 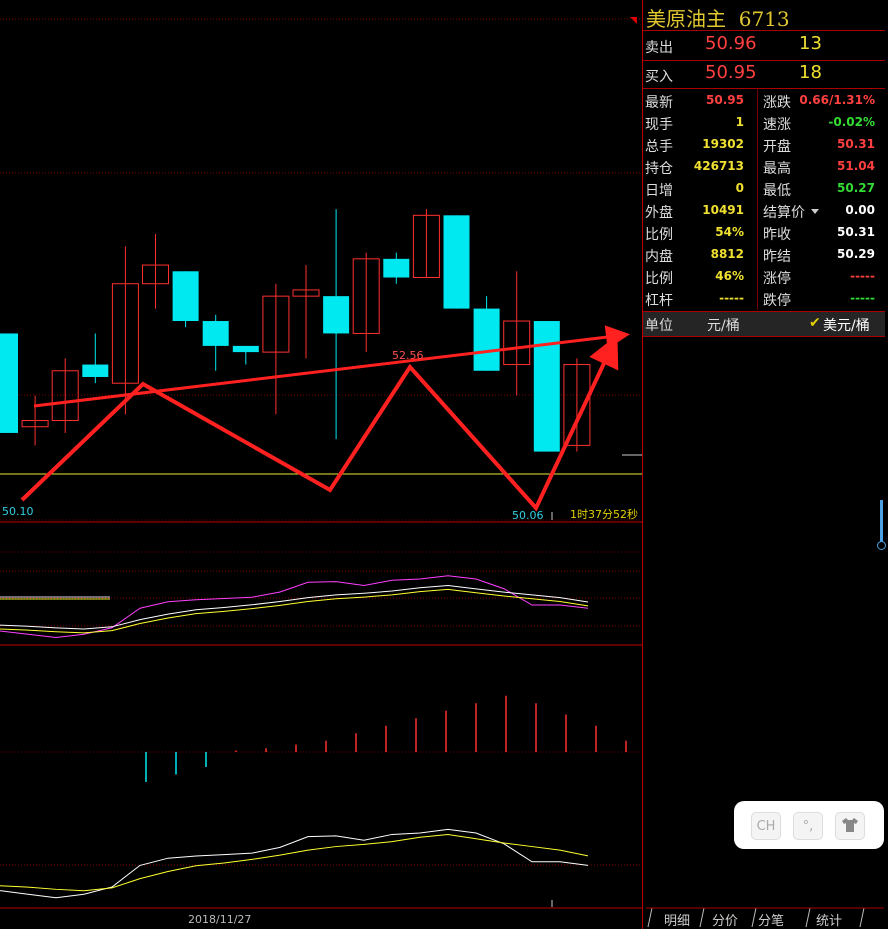 What do you see at coordinates (846, 325) in the screenshot?
I see `unit-option-usd: 美元/桶` at bounding box center [846, 325].